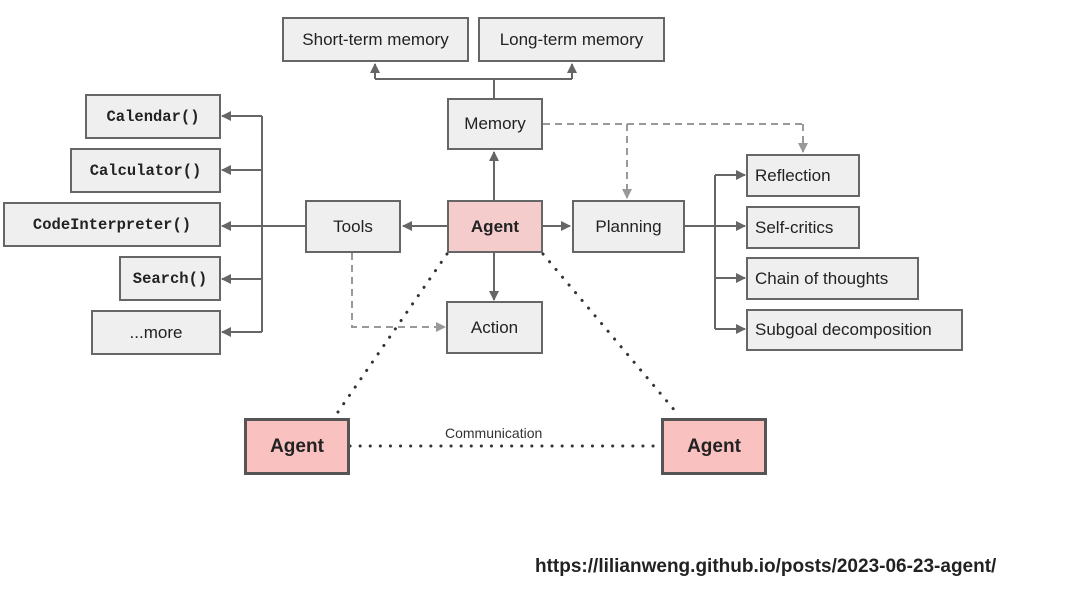 This screenshot has height=595, width=1080. I want to click on tools-node: Tools, so click(353, 226).